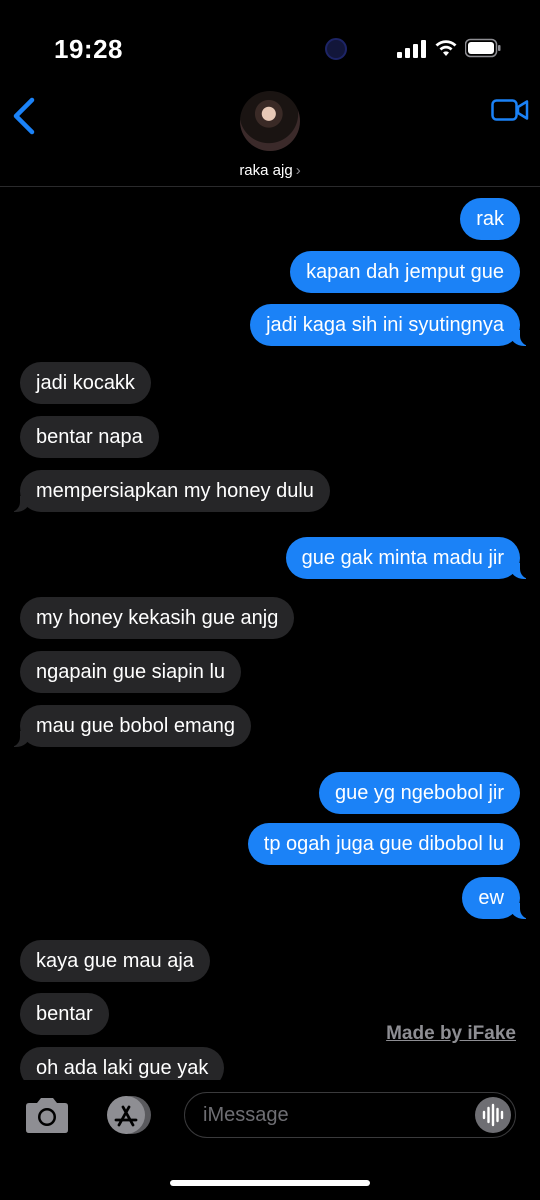 Image resolution: width=540 pixels, height=1200 pixels. What do you see at coordinates (350, 1115) in the screenshot?
I see `imessage-input: iMessage` at bounding box center [350, 1115].